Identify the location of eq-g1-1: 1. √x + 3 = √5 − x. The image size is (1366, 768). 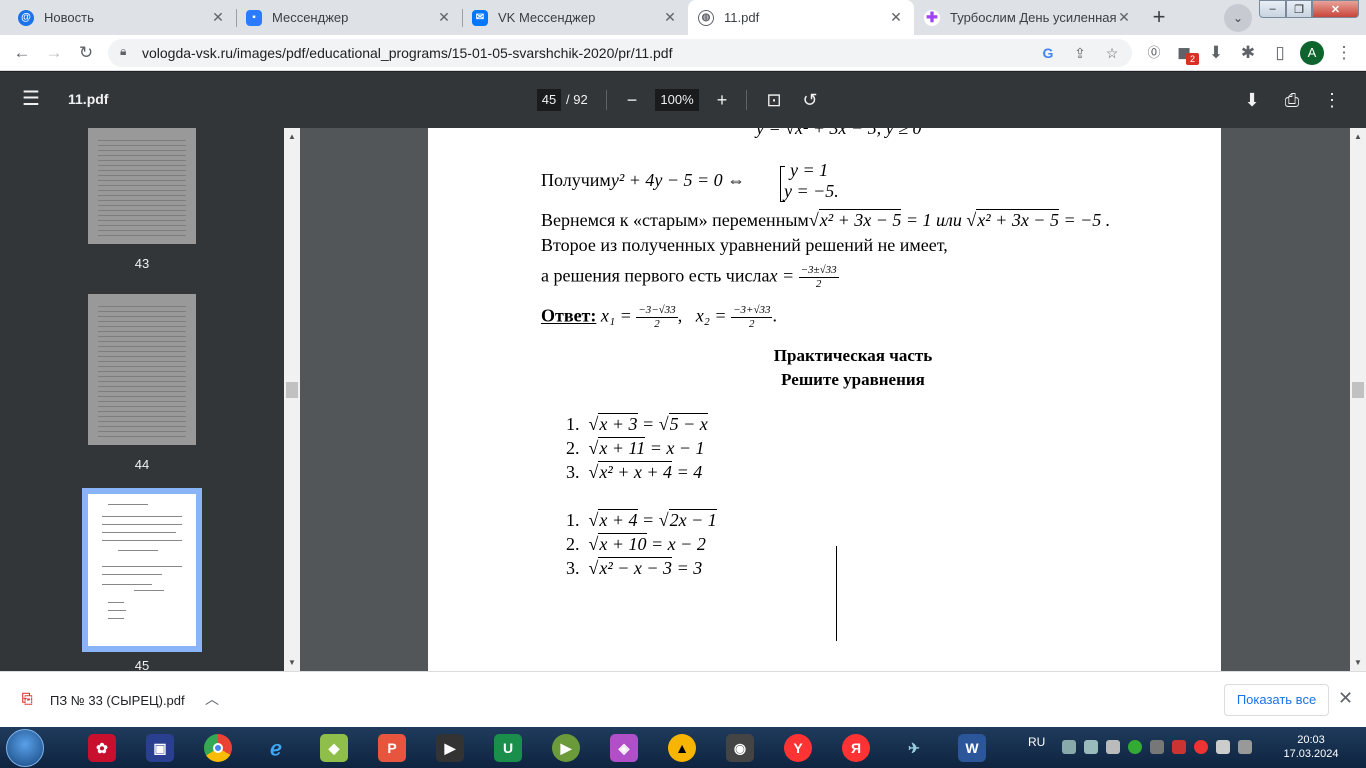
(637, 423).